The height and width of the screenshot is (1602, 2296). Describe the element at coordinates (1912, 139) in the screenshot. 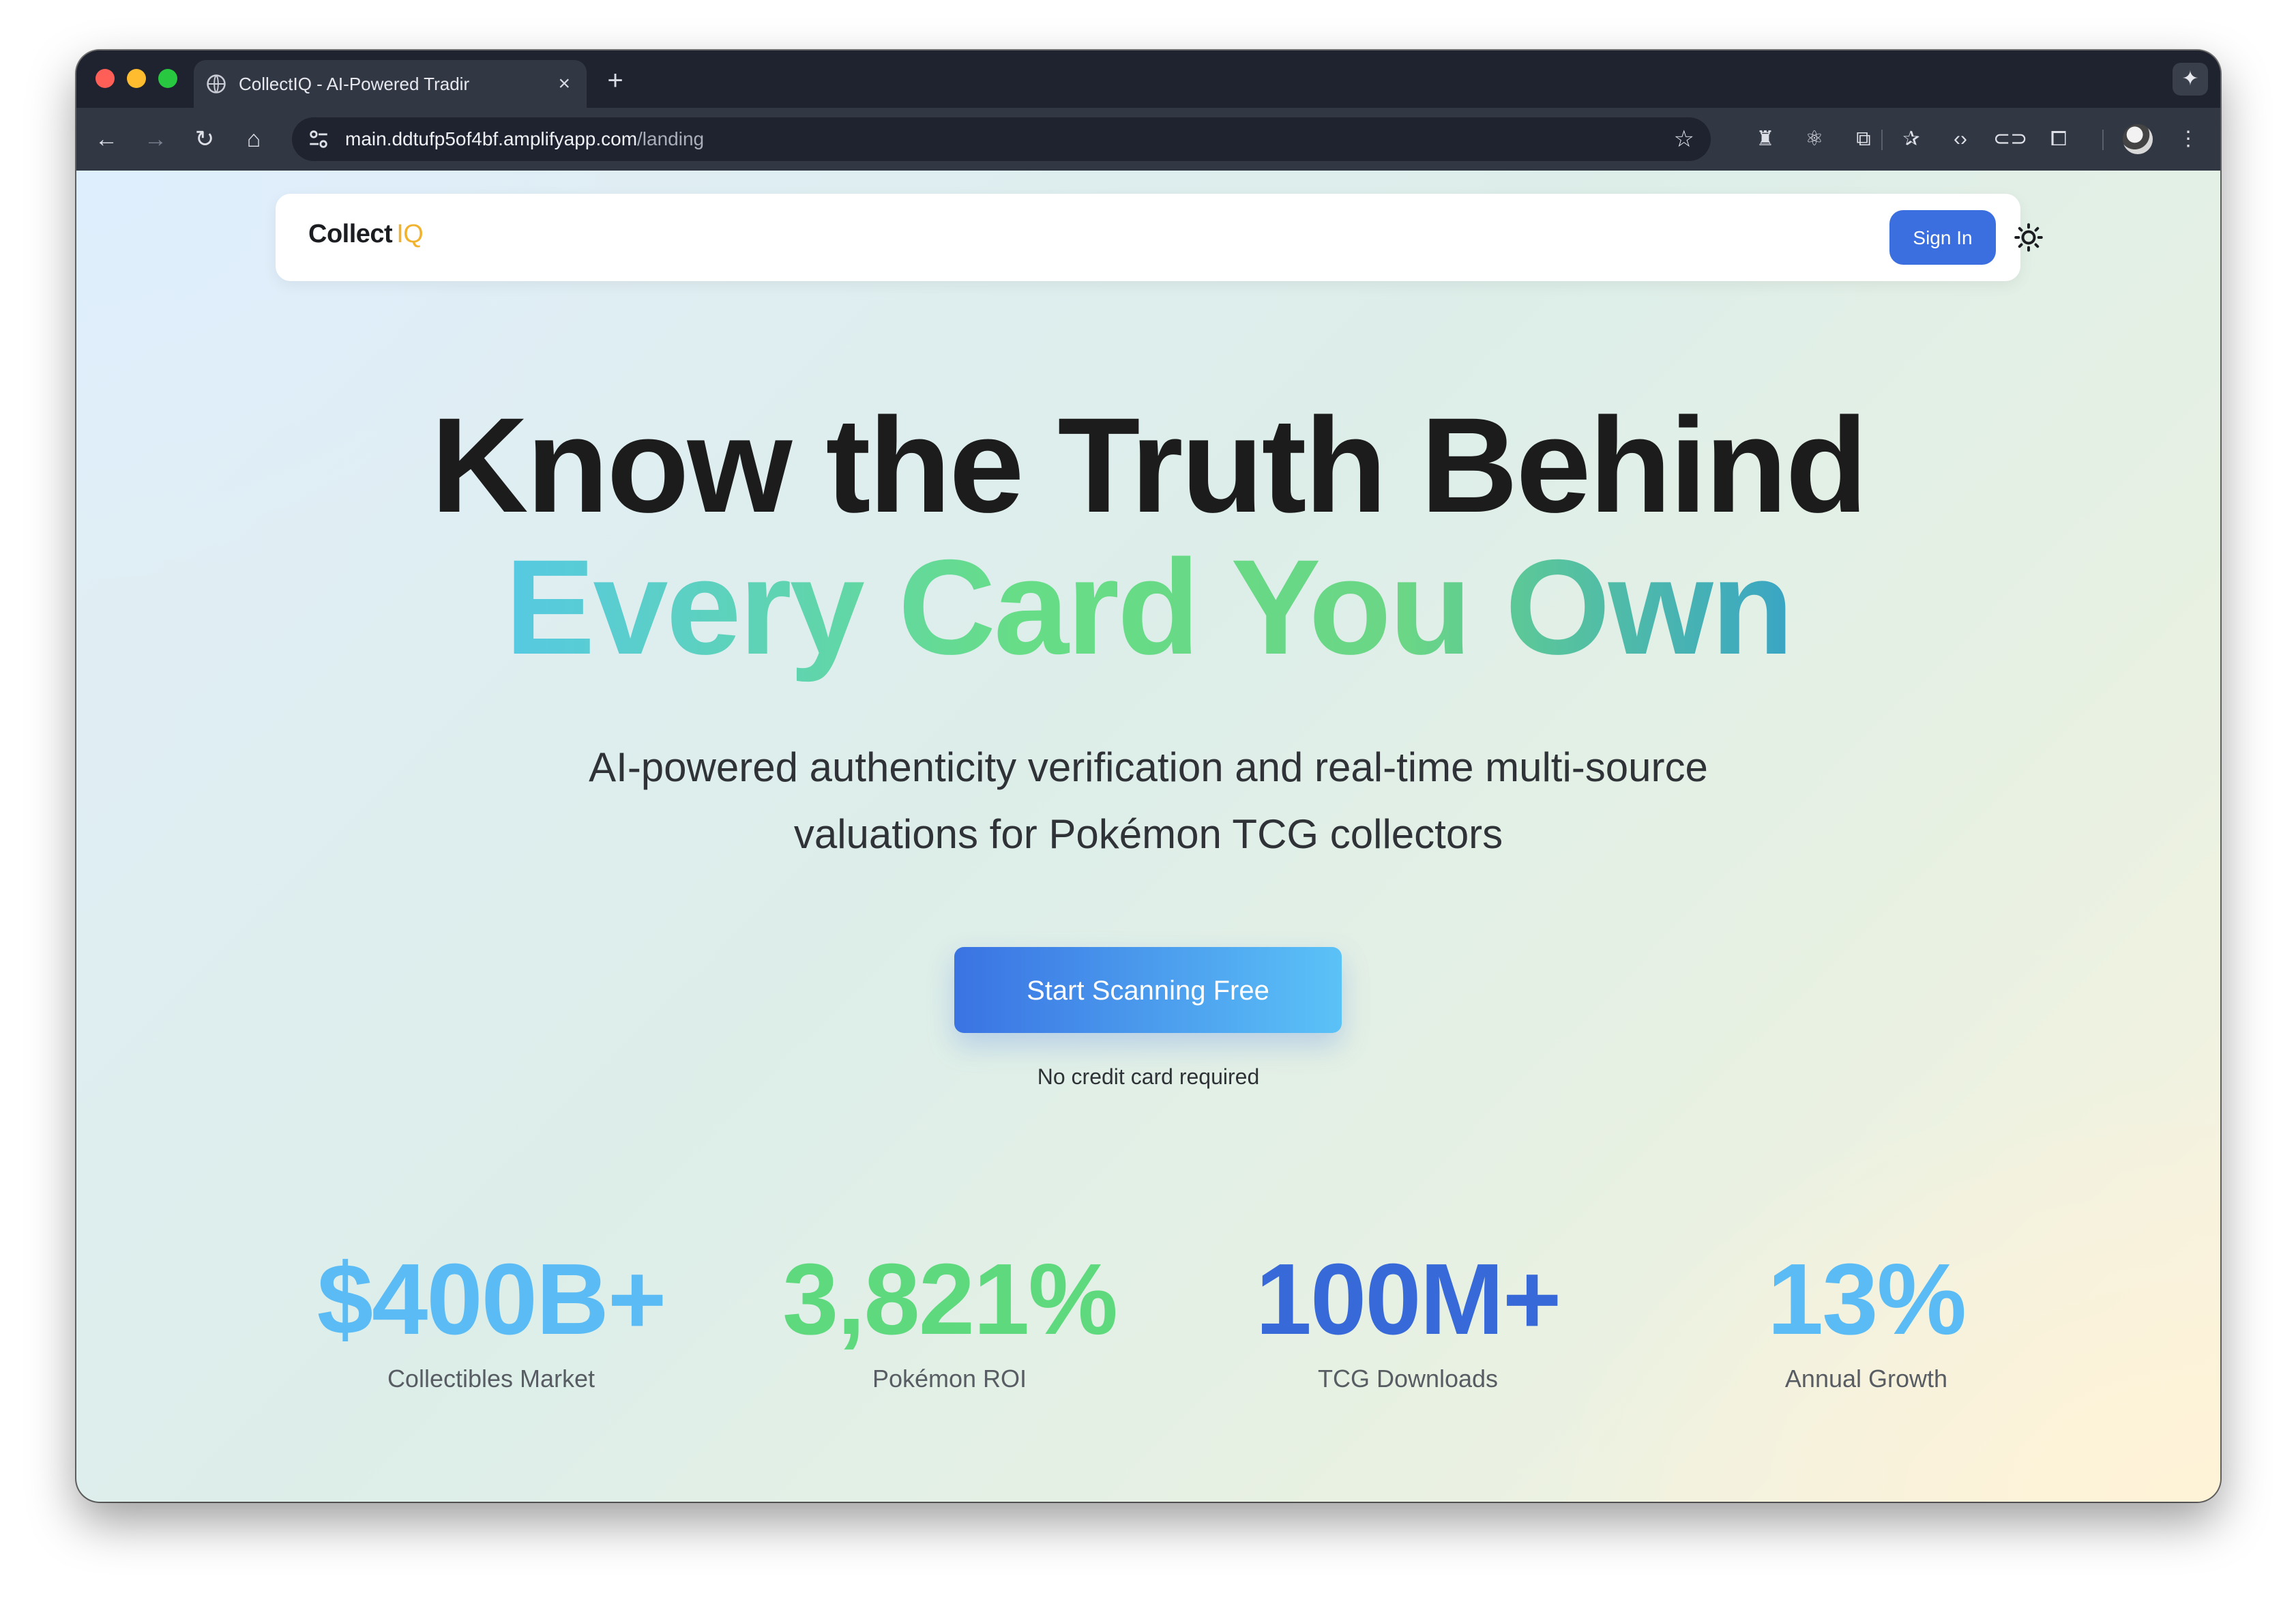

I see `bookmarks-star-icon: ✰` at that location.